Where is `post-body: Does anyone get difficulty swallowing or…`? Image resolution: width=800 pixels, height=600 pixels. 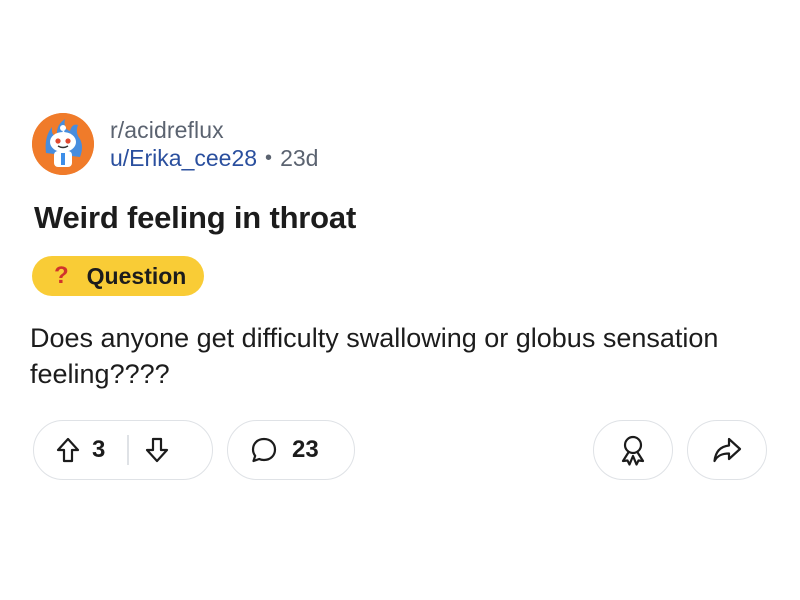
post-body: Does anyone get difficulty swallowing or… is located at coordinates (374, 356).